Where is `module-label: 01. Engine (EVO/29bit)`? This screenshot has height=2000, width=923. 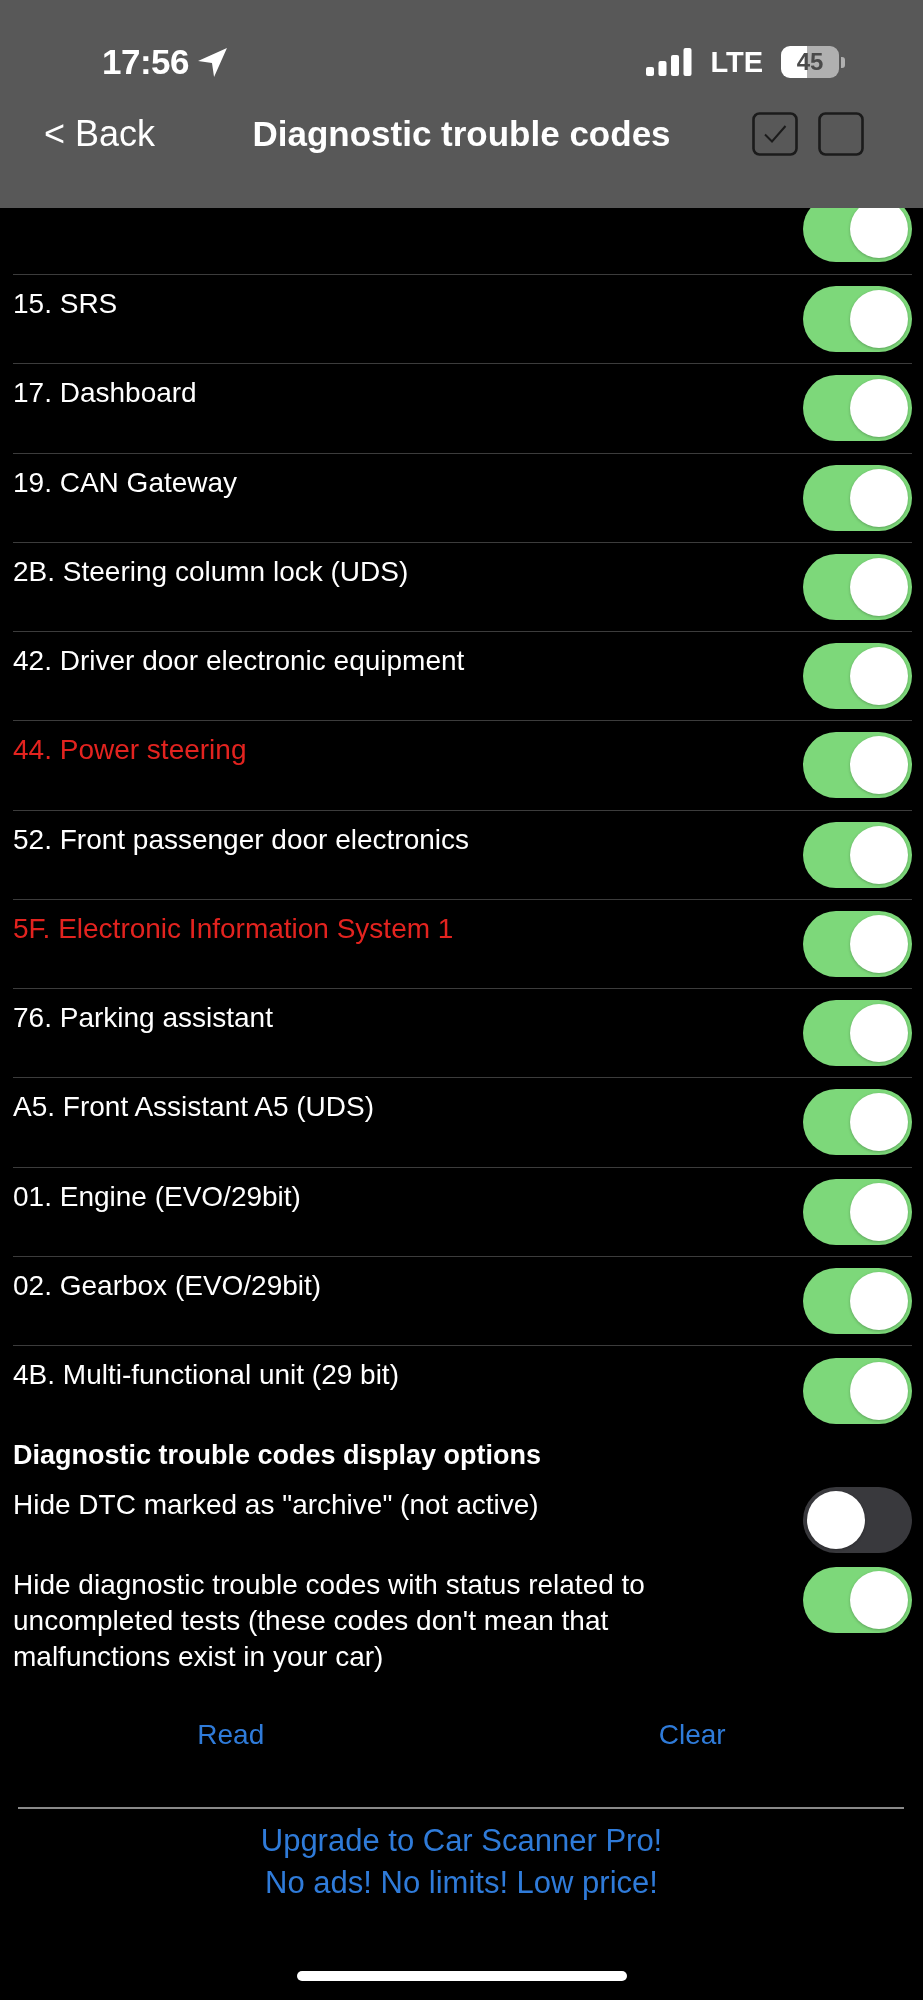
module-label: 01. Engine (EVO/29bit) is located at coordinates (157, 1196).